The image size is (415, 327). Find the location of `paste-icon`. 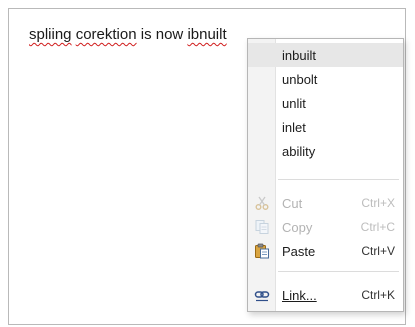

paste-icon is located at coordinates (262, 251).